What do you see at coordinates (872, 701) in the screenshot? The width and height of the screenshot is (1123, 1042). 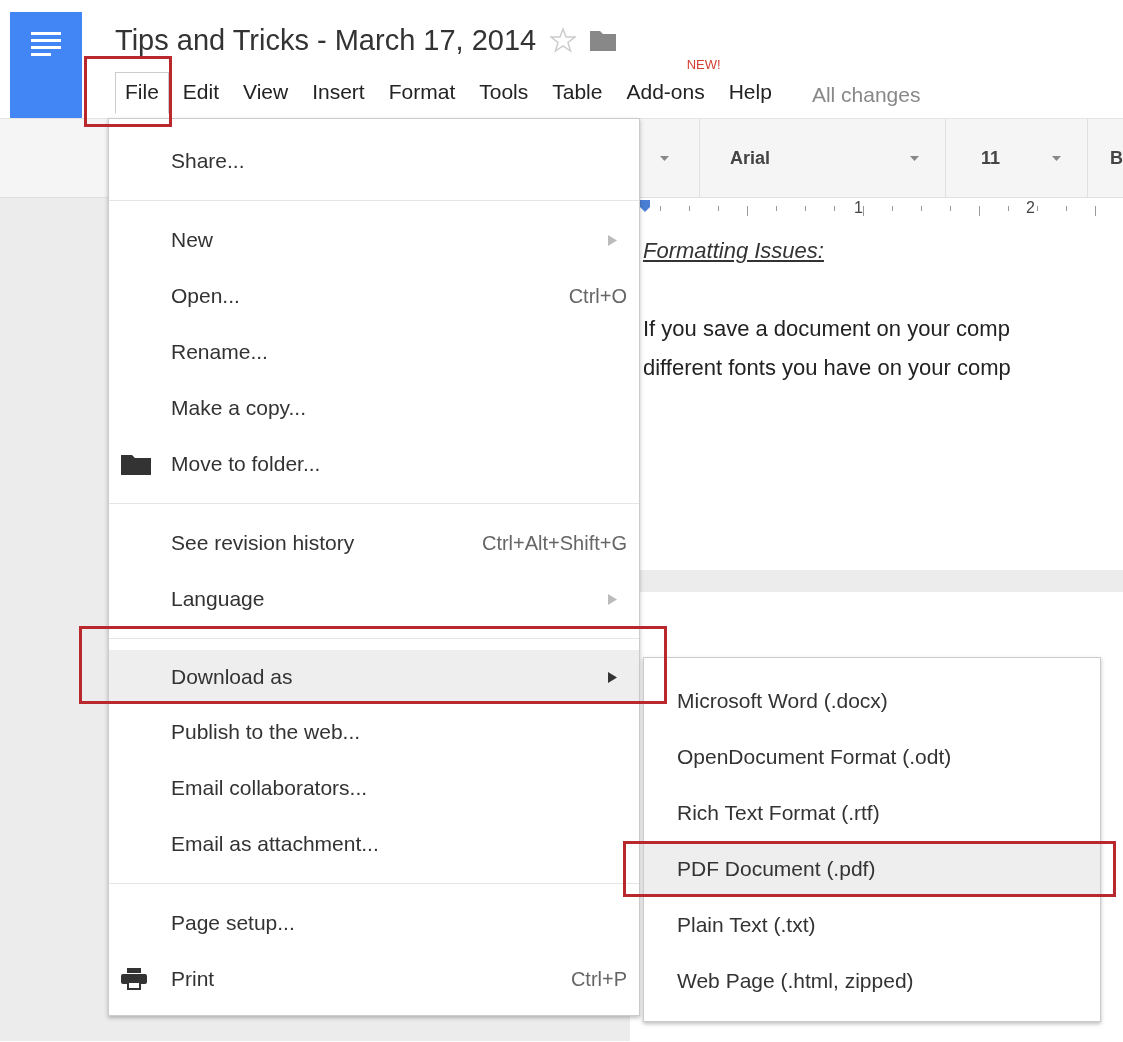 I see `menu-item: Microsoft Word (.docx)` at bounding box center [872, 701].